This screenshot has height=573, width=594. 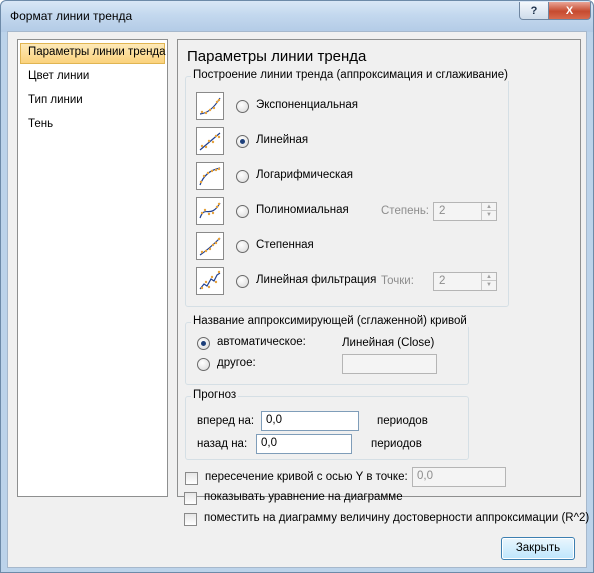 I want to click on logarithmic-label: Логарифмическая, so click(x=304, y=175).